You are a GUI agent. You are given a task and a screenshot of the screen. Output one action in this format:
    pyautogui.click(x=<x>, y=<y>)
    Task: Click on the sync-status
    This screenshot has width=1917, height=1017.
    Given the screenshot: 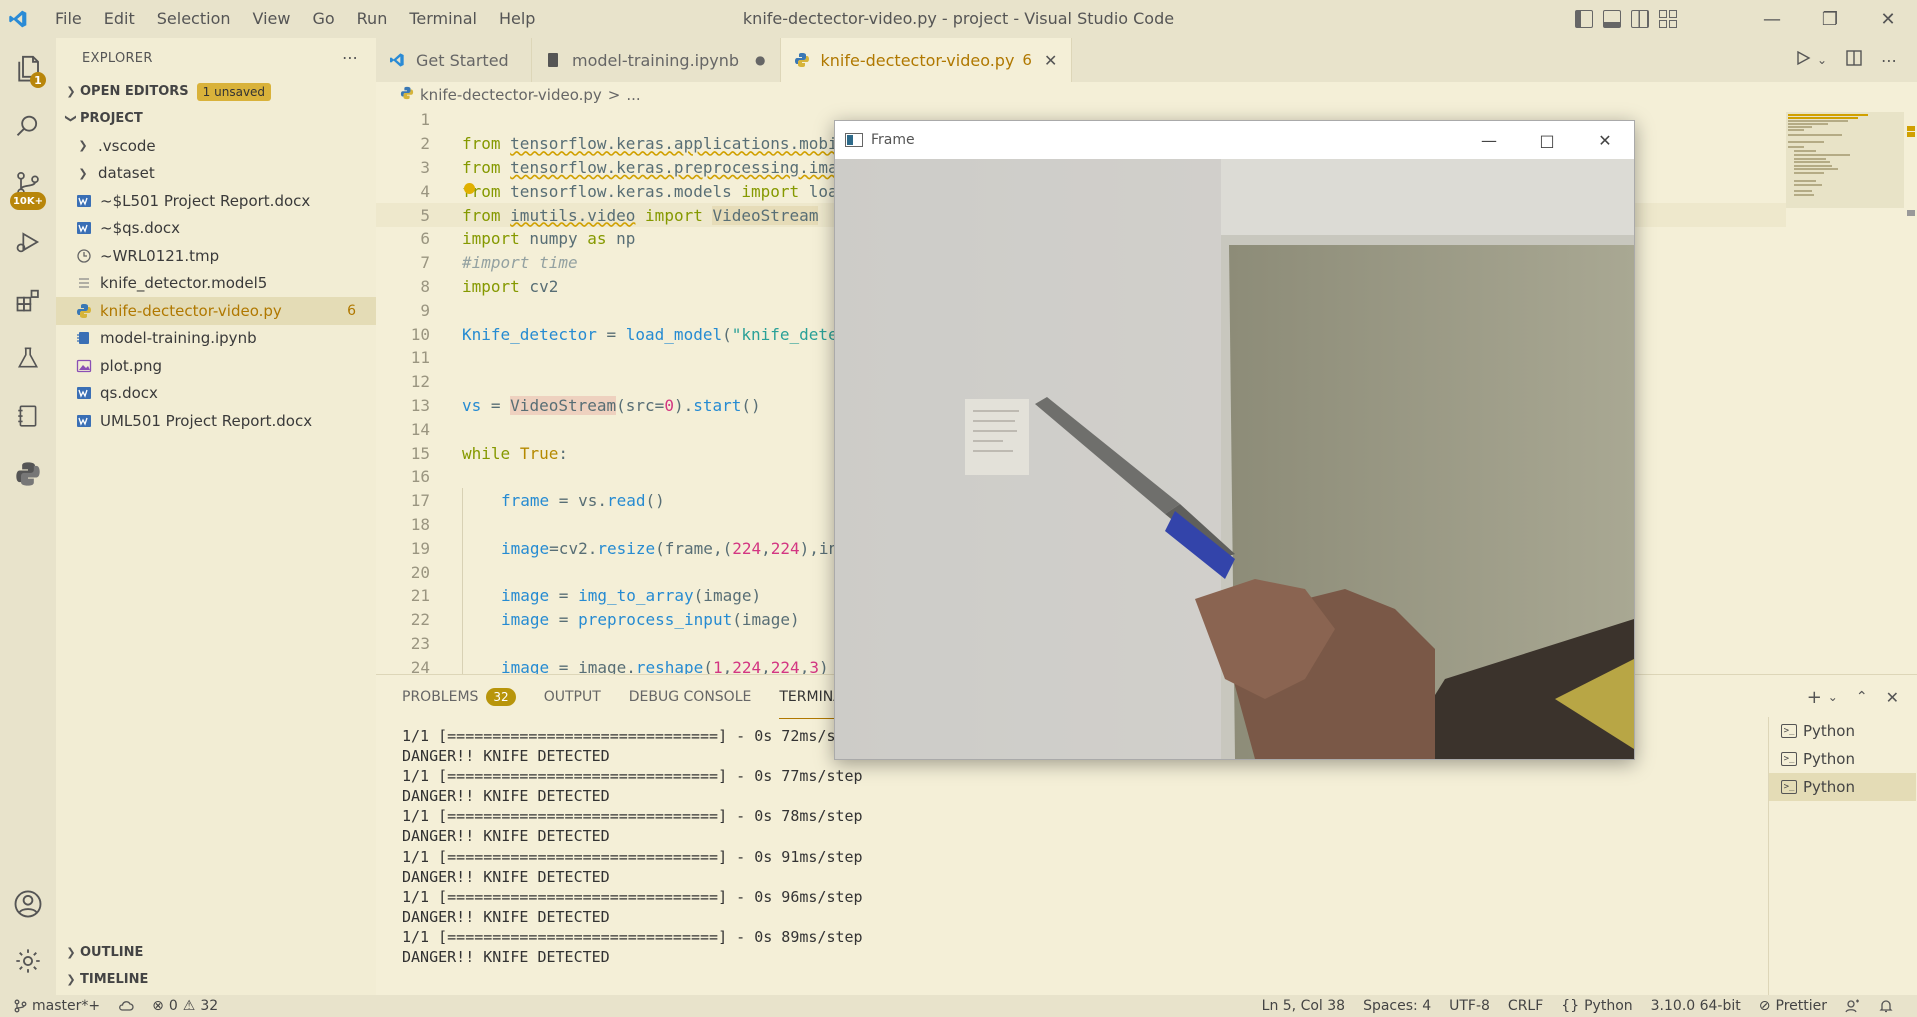 What is the action you would take?
    pyautogui.click(x=126, y=1006)
    